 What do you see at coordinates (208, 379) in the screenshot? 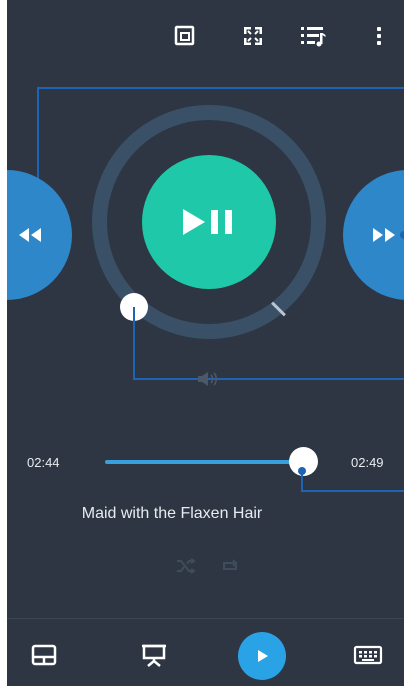
I see `volume-icon` at bounding box center [208, 379].